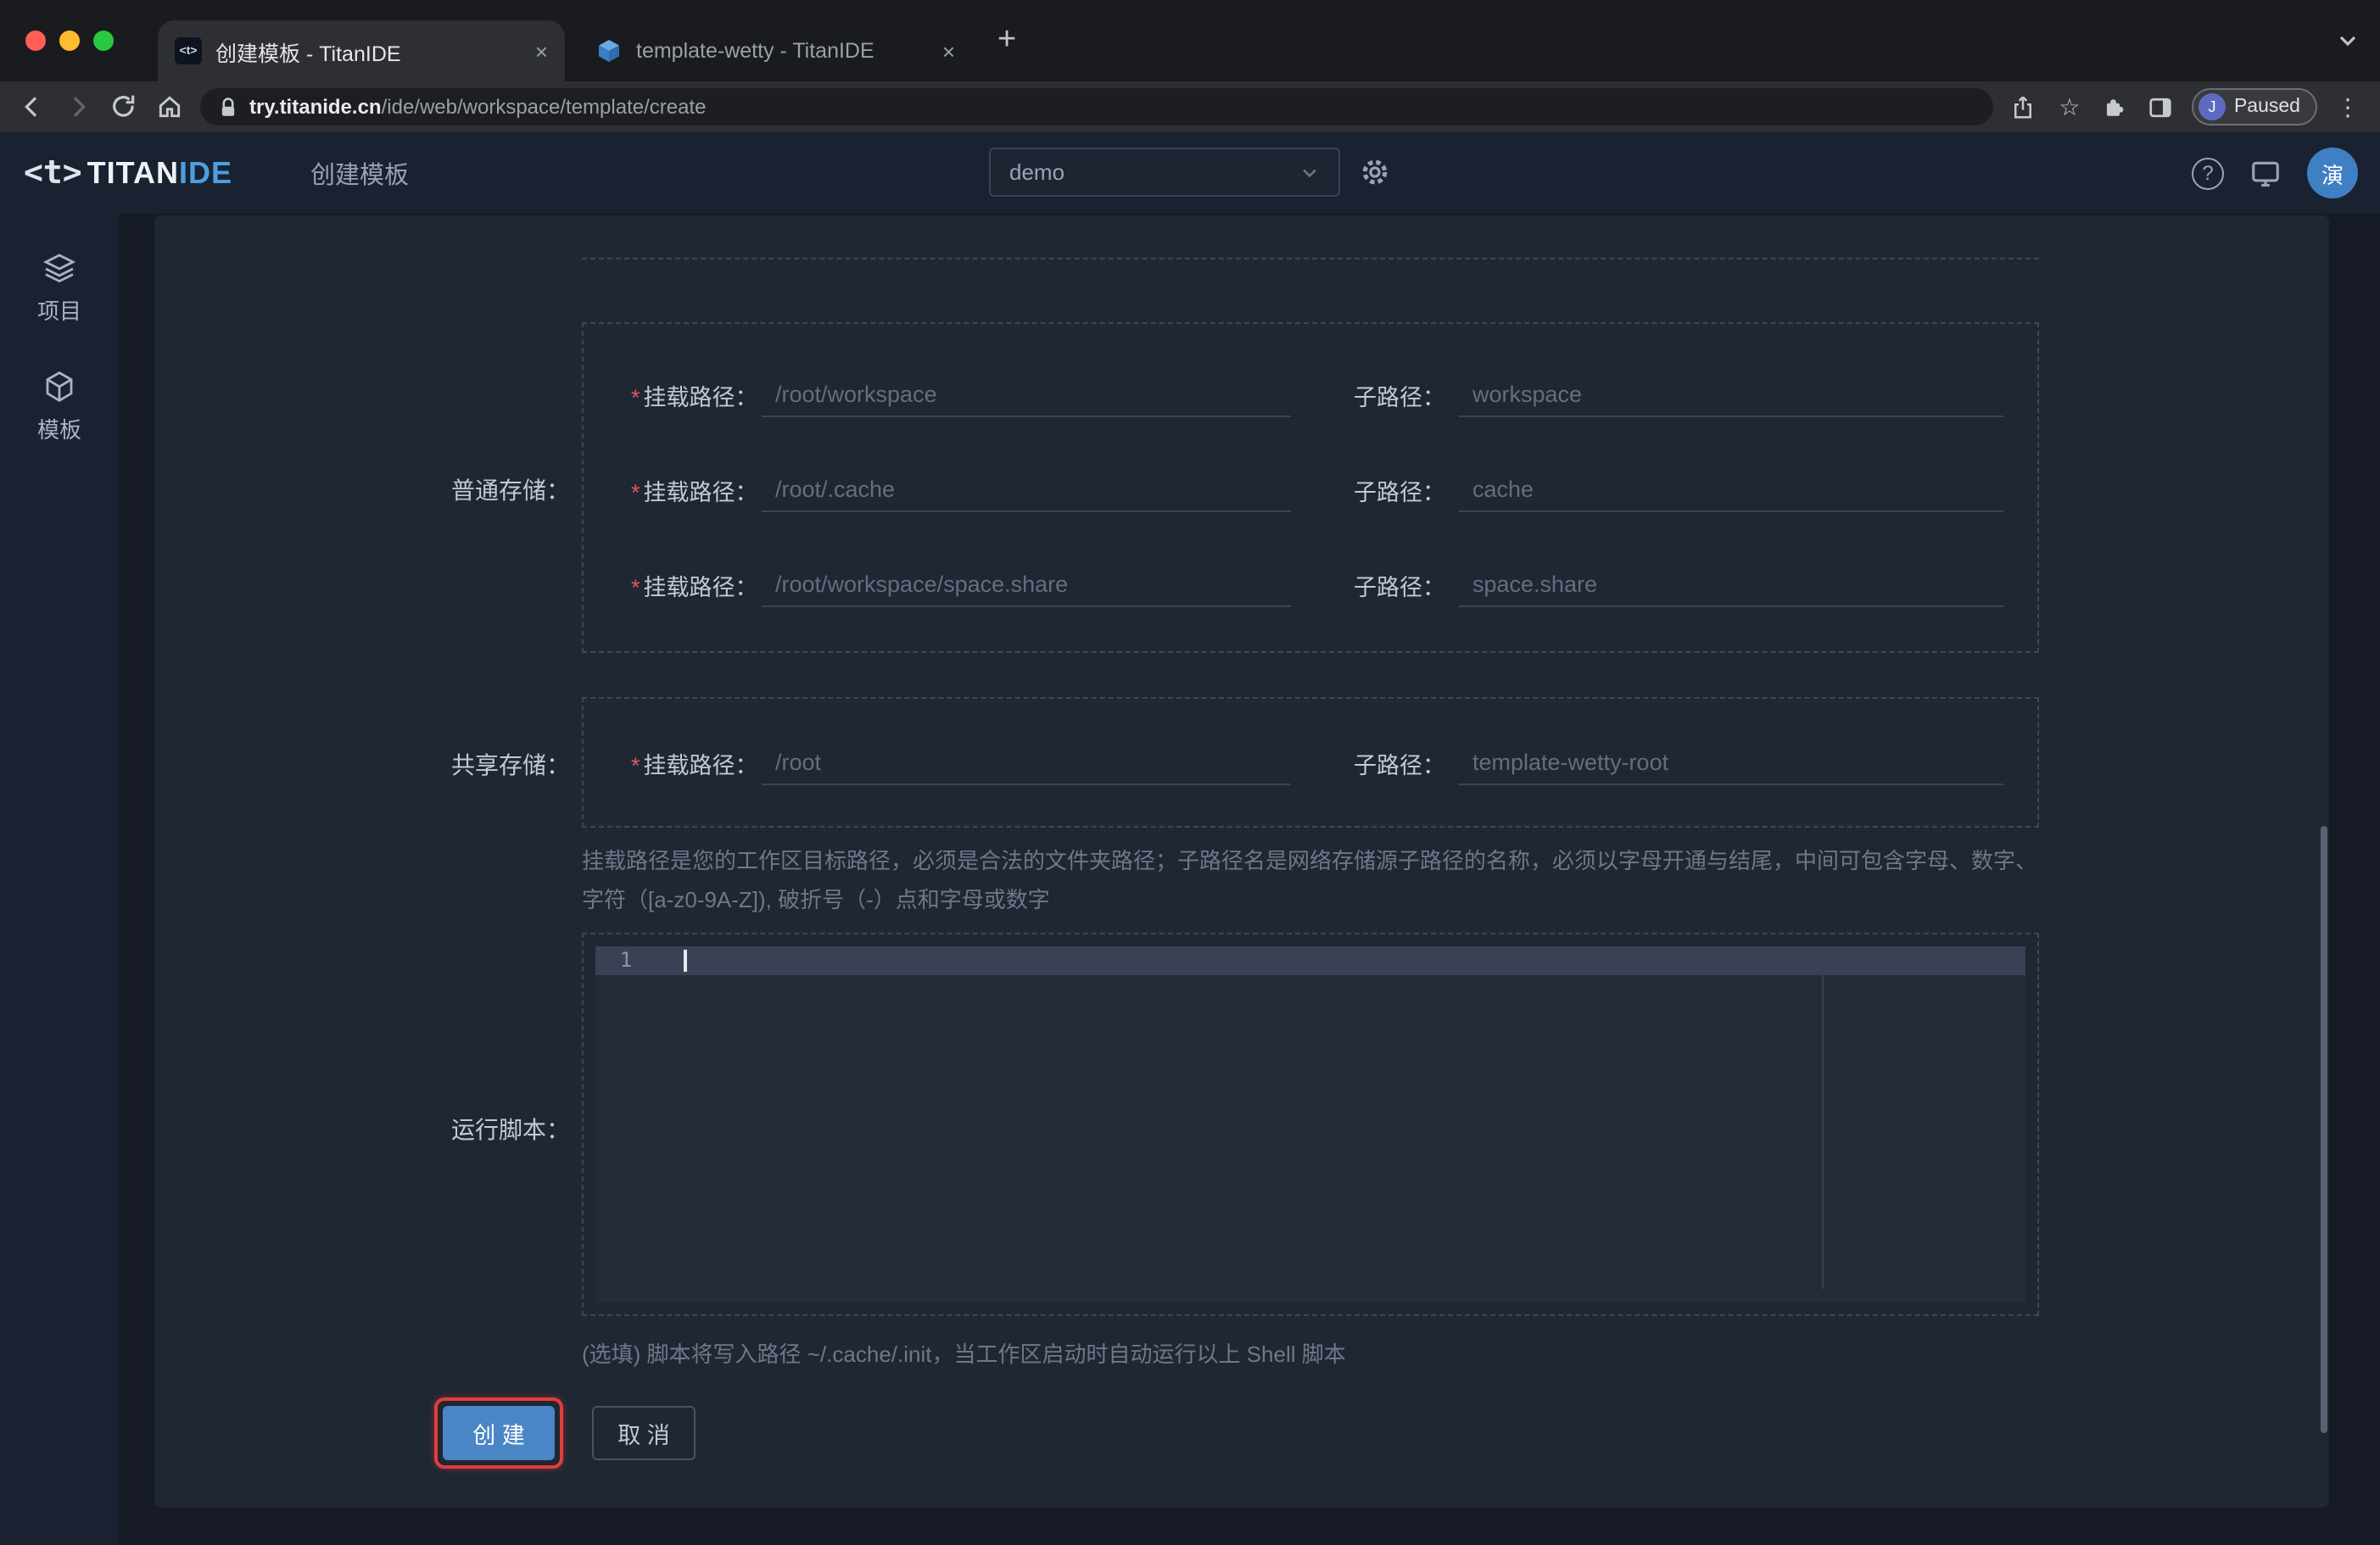  What do you see at coordinates (35, 41) in the screenshot?
I see `close-window-button` at bounding box center [35, 41].